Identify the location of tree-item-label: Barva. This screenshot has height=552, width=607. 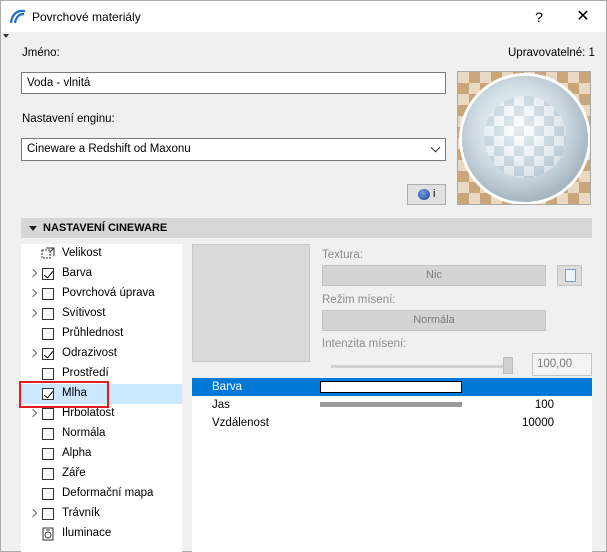
(77, 273).